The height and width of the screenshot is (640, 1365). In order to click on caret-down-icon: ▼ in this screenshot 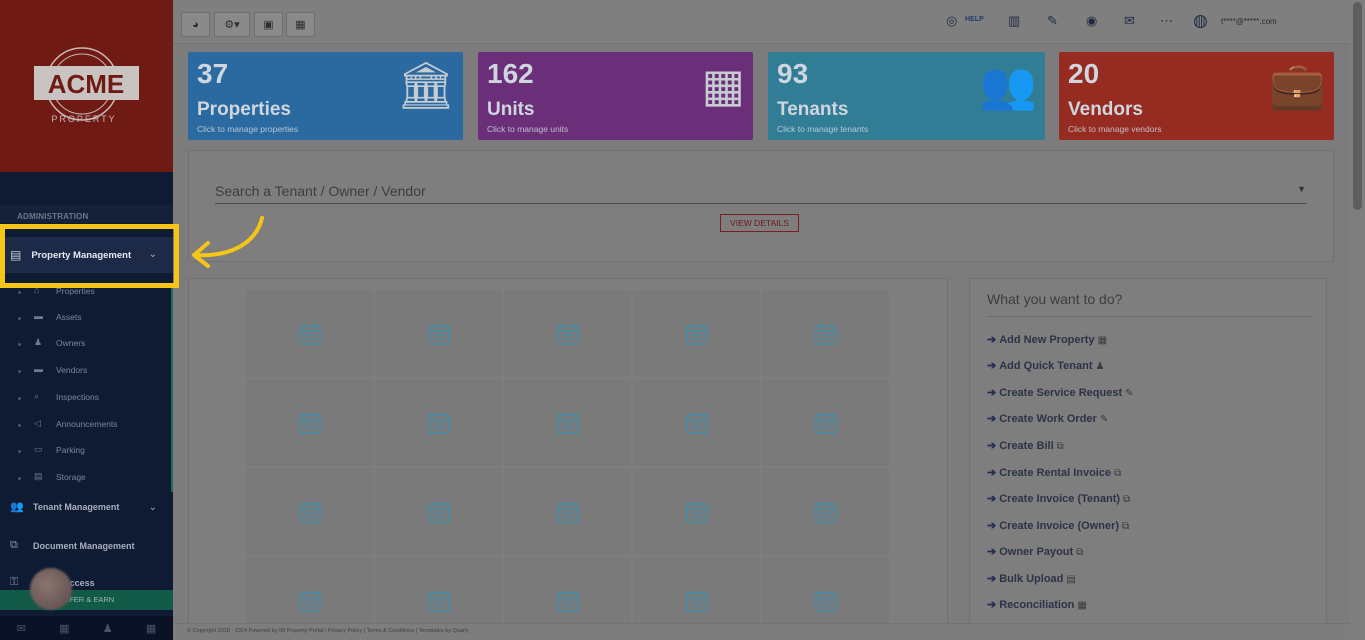, I will do `click(1301, 189)`.